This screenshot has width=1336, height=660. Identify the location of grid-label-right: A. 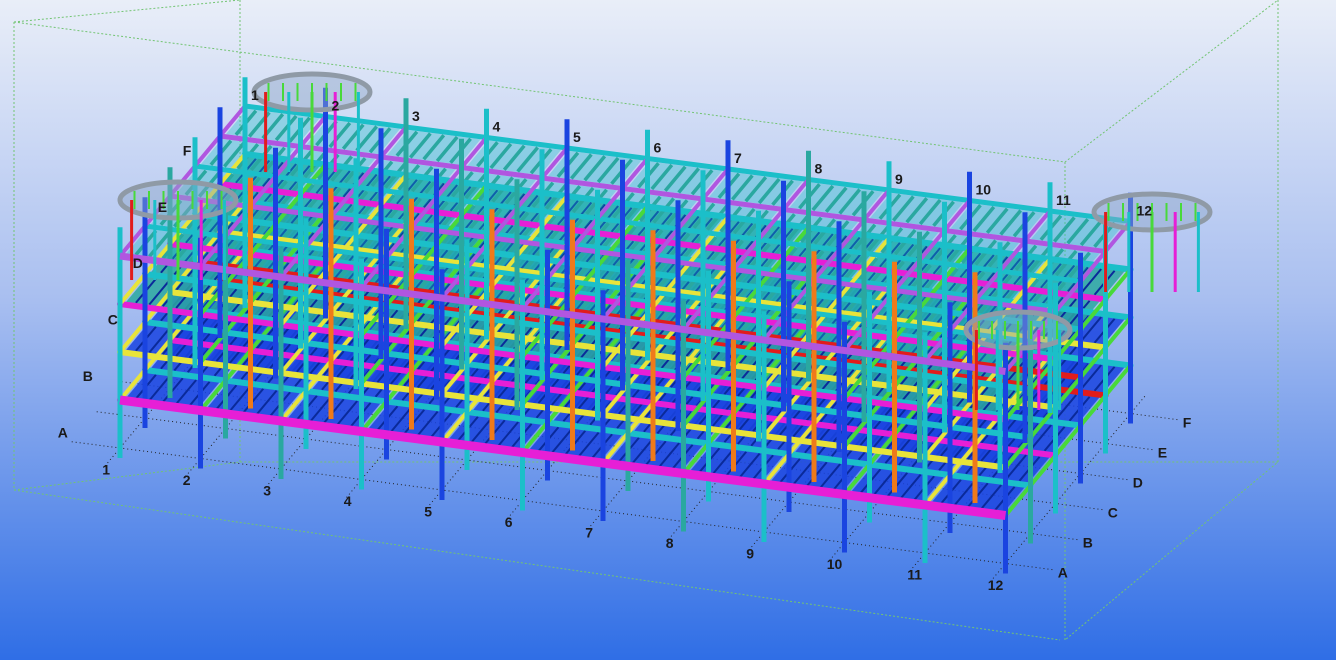
(1063, 572).